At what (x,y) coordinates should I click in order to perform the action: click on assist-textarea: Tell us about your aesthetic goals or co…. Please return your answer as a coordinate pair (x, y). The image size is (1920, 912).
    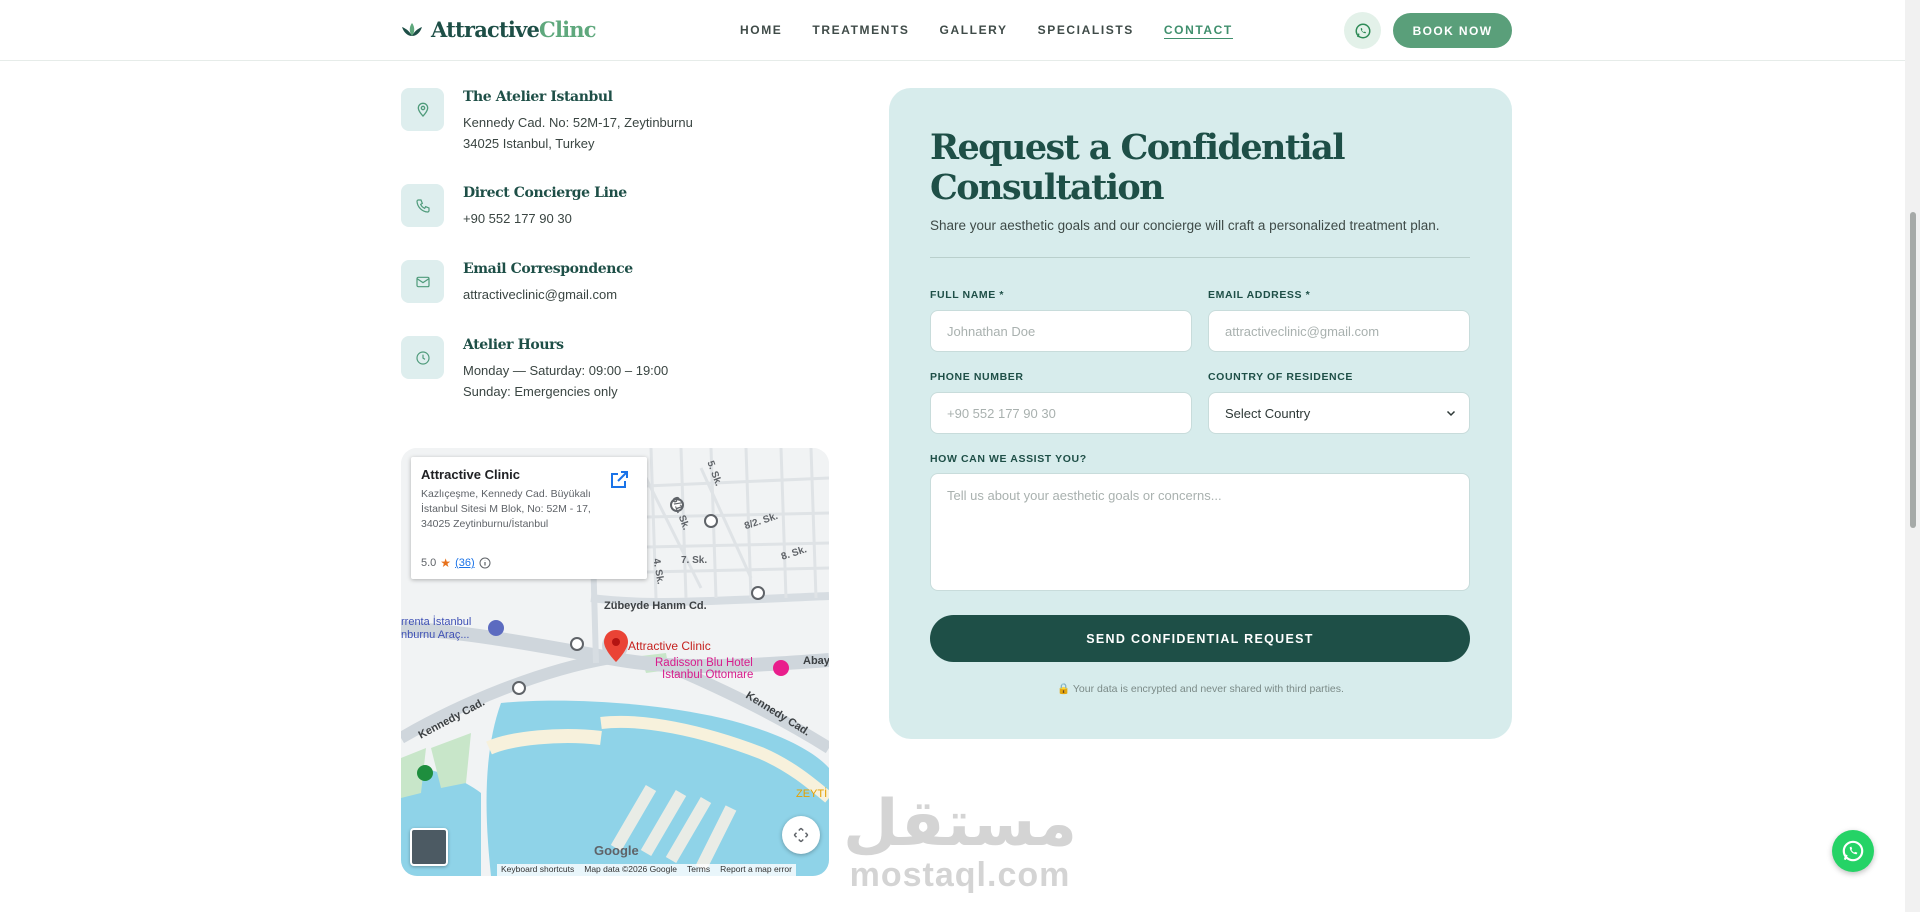
    Looking at the image, I should click on (1200, 532).